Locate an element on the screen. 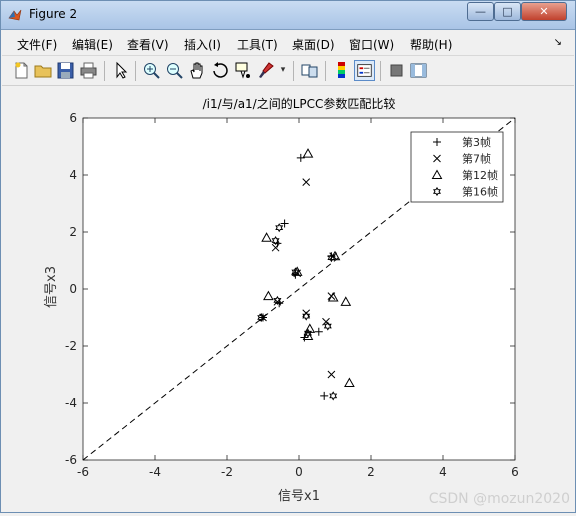  menu-insert: 插入(I) is located at coordinates (202, 44).